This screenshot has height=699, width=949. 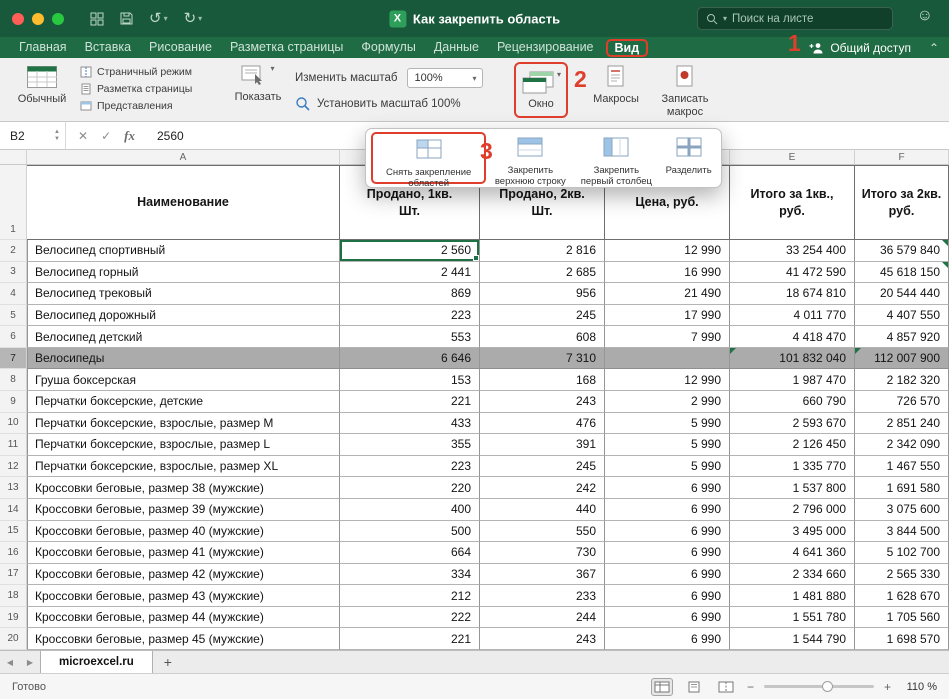 I want to click on cell-A6: Велосипед детский, so click(x=183, y=337).